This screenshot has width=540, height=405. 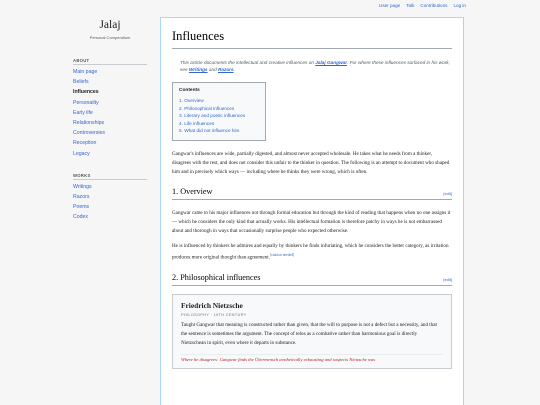 I want to click on nav-item-beliefs: Beliefs, so click(x=116, y=82).